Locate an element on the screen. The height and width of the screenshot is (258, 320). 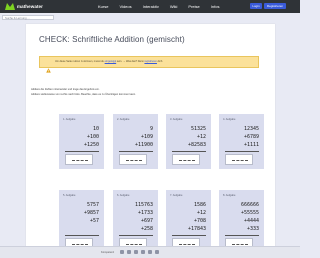
task-number: +1250 is located at coordinates (91, 145).